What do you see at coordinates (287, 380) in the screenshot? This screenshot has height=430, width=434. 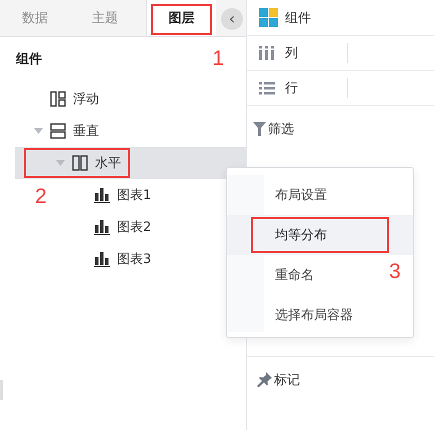 I see `section-label: 标记` at bounding box center [287, 380].